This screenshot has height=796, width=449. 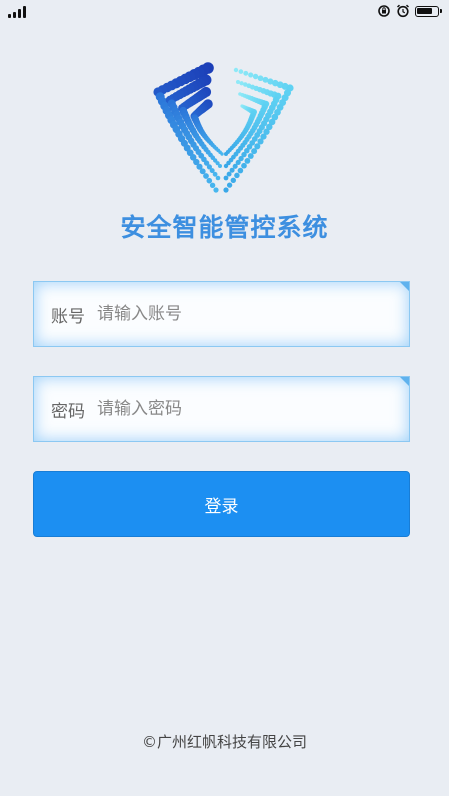 I want to click on password-label: 密码, so click(x=68, y=411).